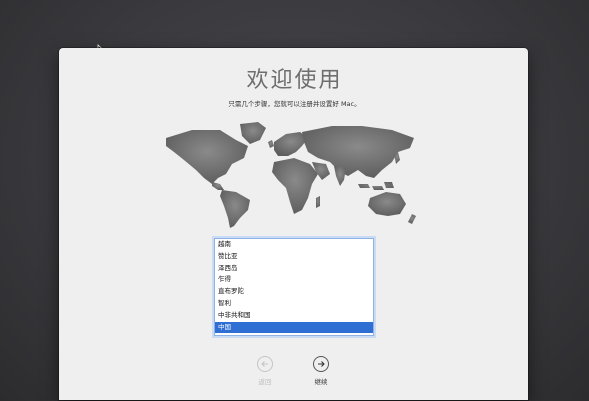  I want to click on arrow-left-circle-icon, so click(264, 364).